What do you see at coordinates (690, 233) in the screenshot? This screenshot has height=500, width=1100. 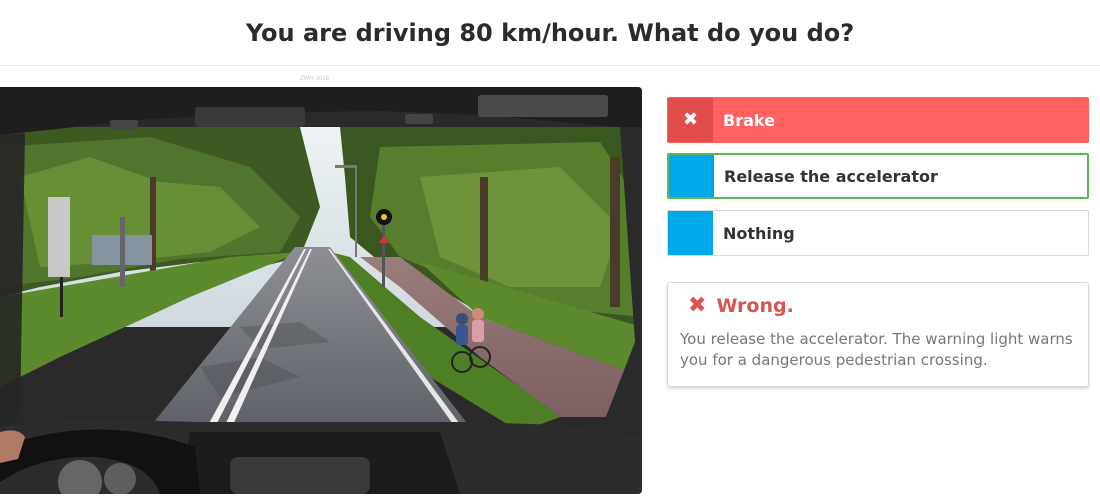 I see `answer-nothing-marker` at bounding box center [690, 233].